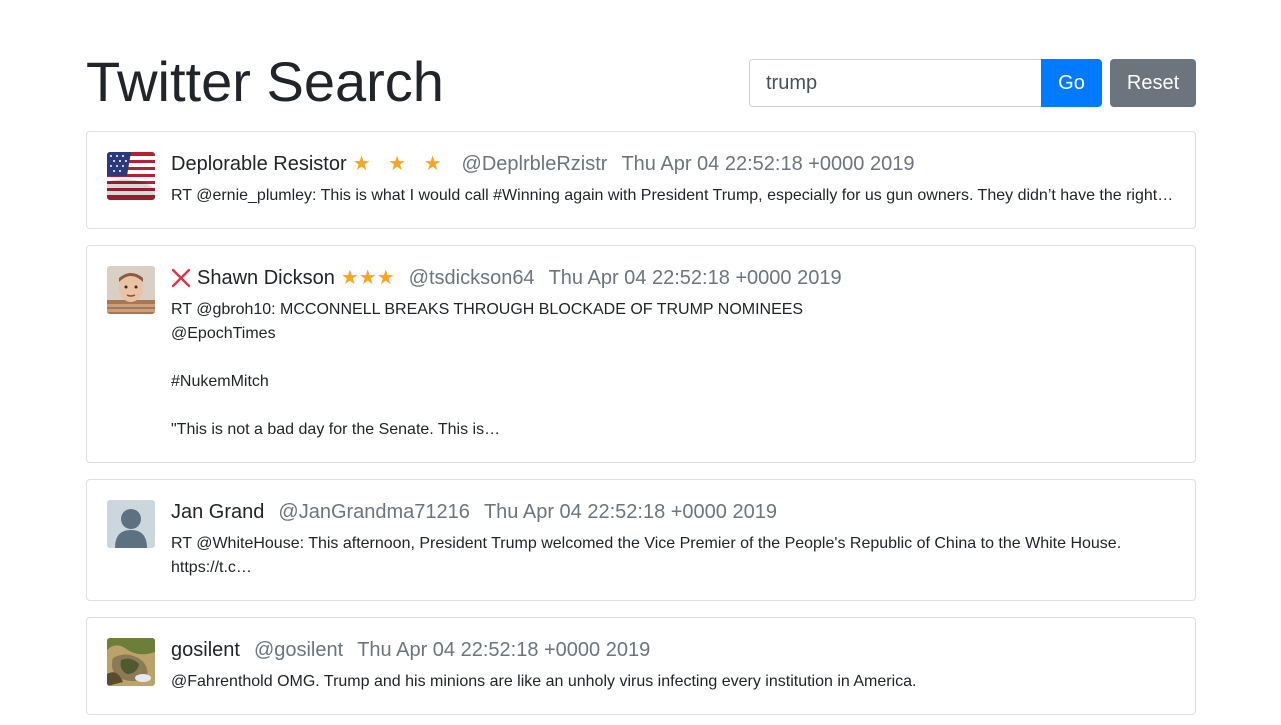  What do you see at coordinates (400, 164) in the screenshot?
I see `star-rating-icon: ★ ★ ★` at bounding box center [400, 164].